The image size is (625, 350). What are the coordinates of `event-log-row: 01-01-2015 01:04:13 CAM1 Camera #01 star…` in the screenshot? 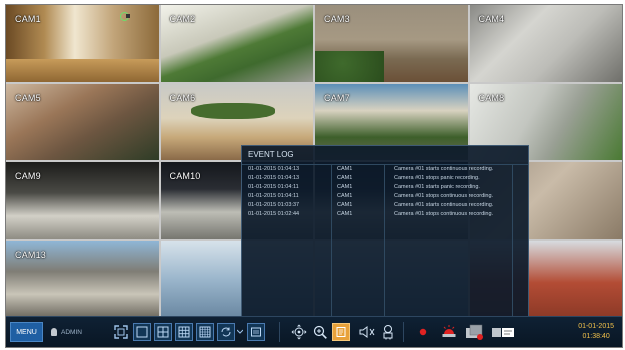 It's located at (385, 169).